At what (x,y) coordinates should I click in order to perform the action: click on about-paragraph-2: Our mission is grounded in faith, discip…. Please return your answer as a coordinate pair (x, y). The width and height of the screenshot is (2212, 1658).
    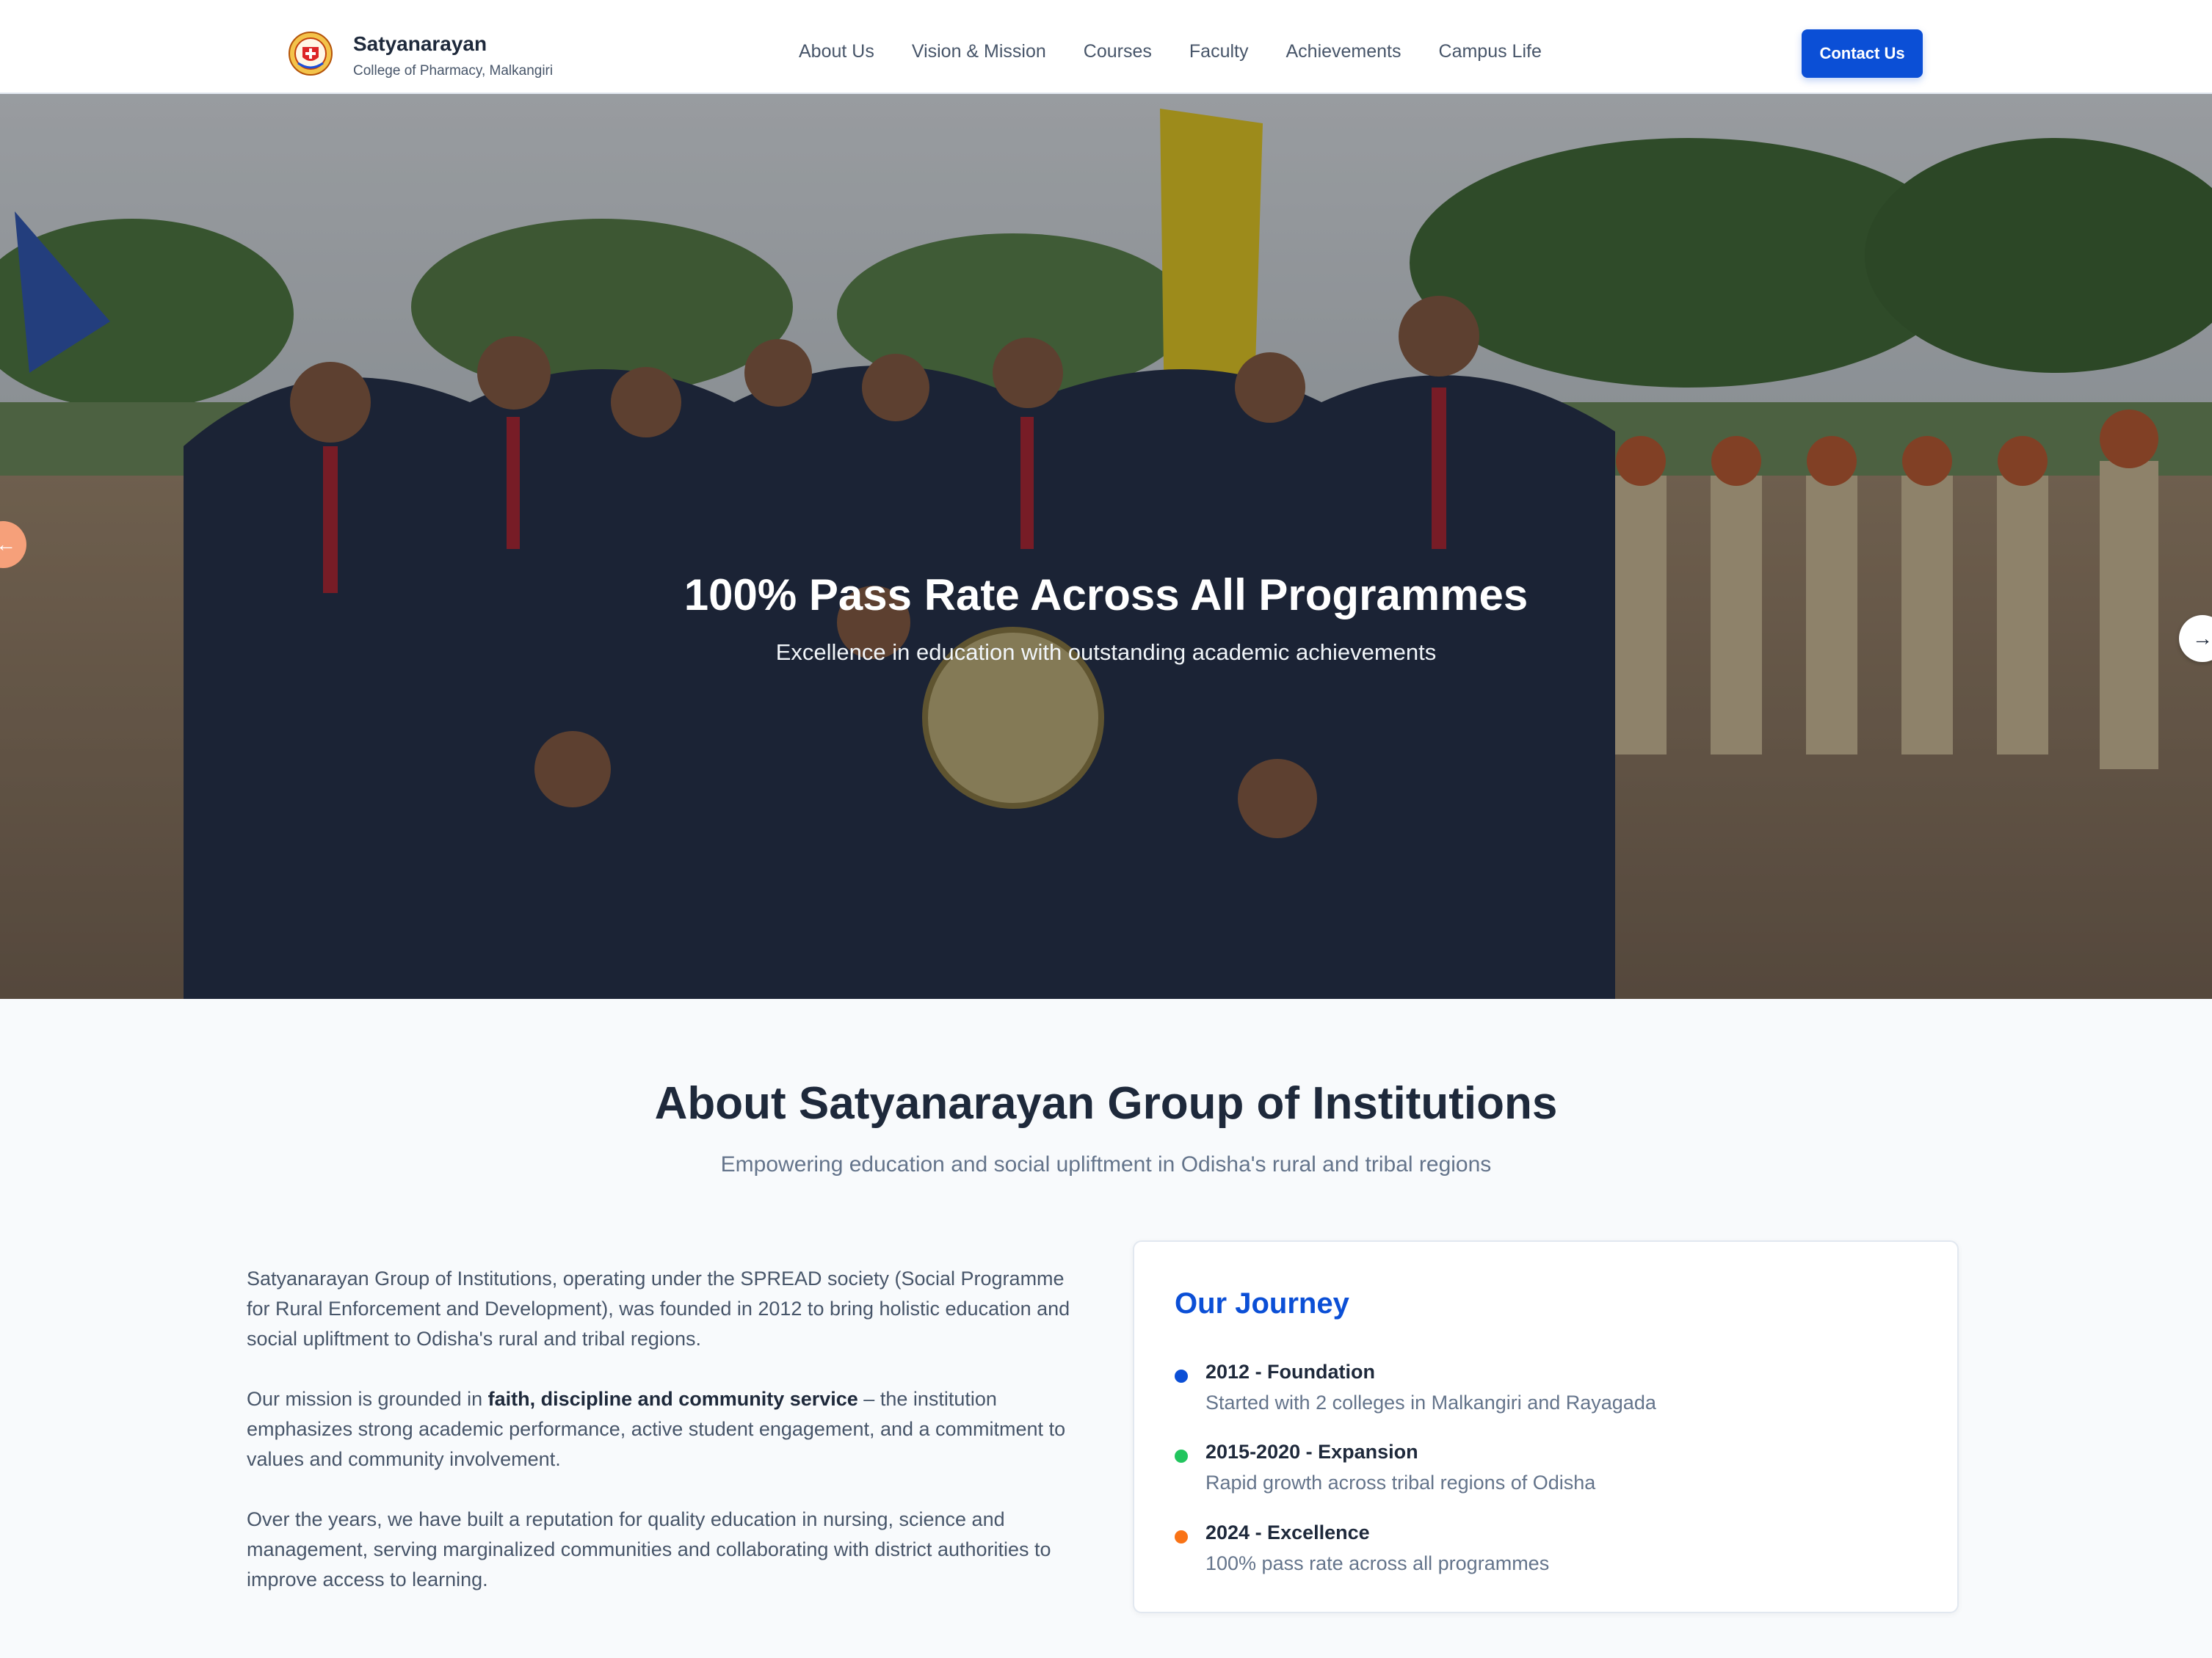
    Looking at the image, I should click on (656, 1429).